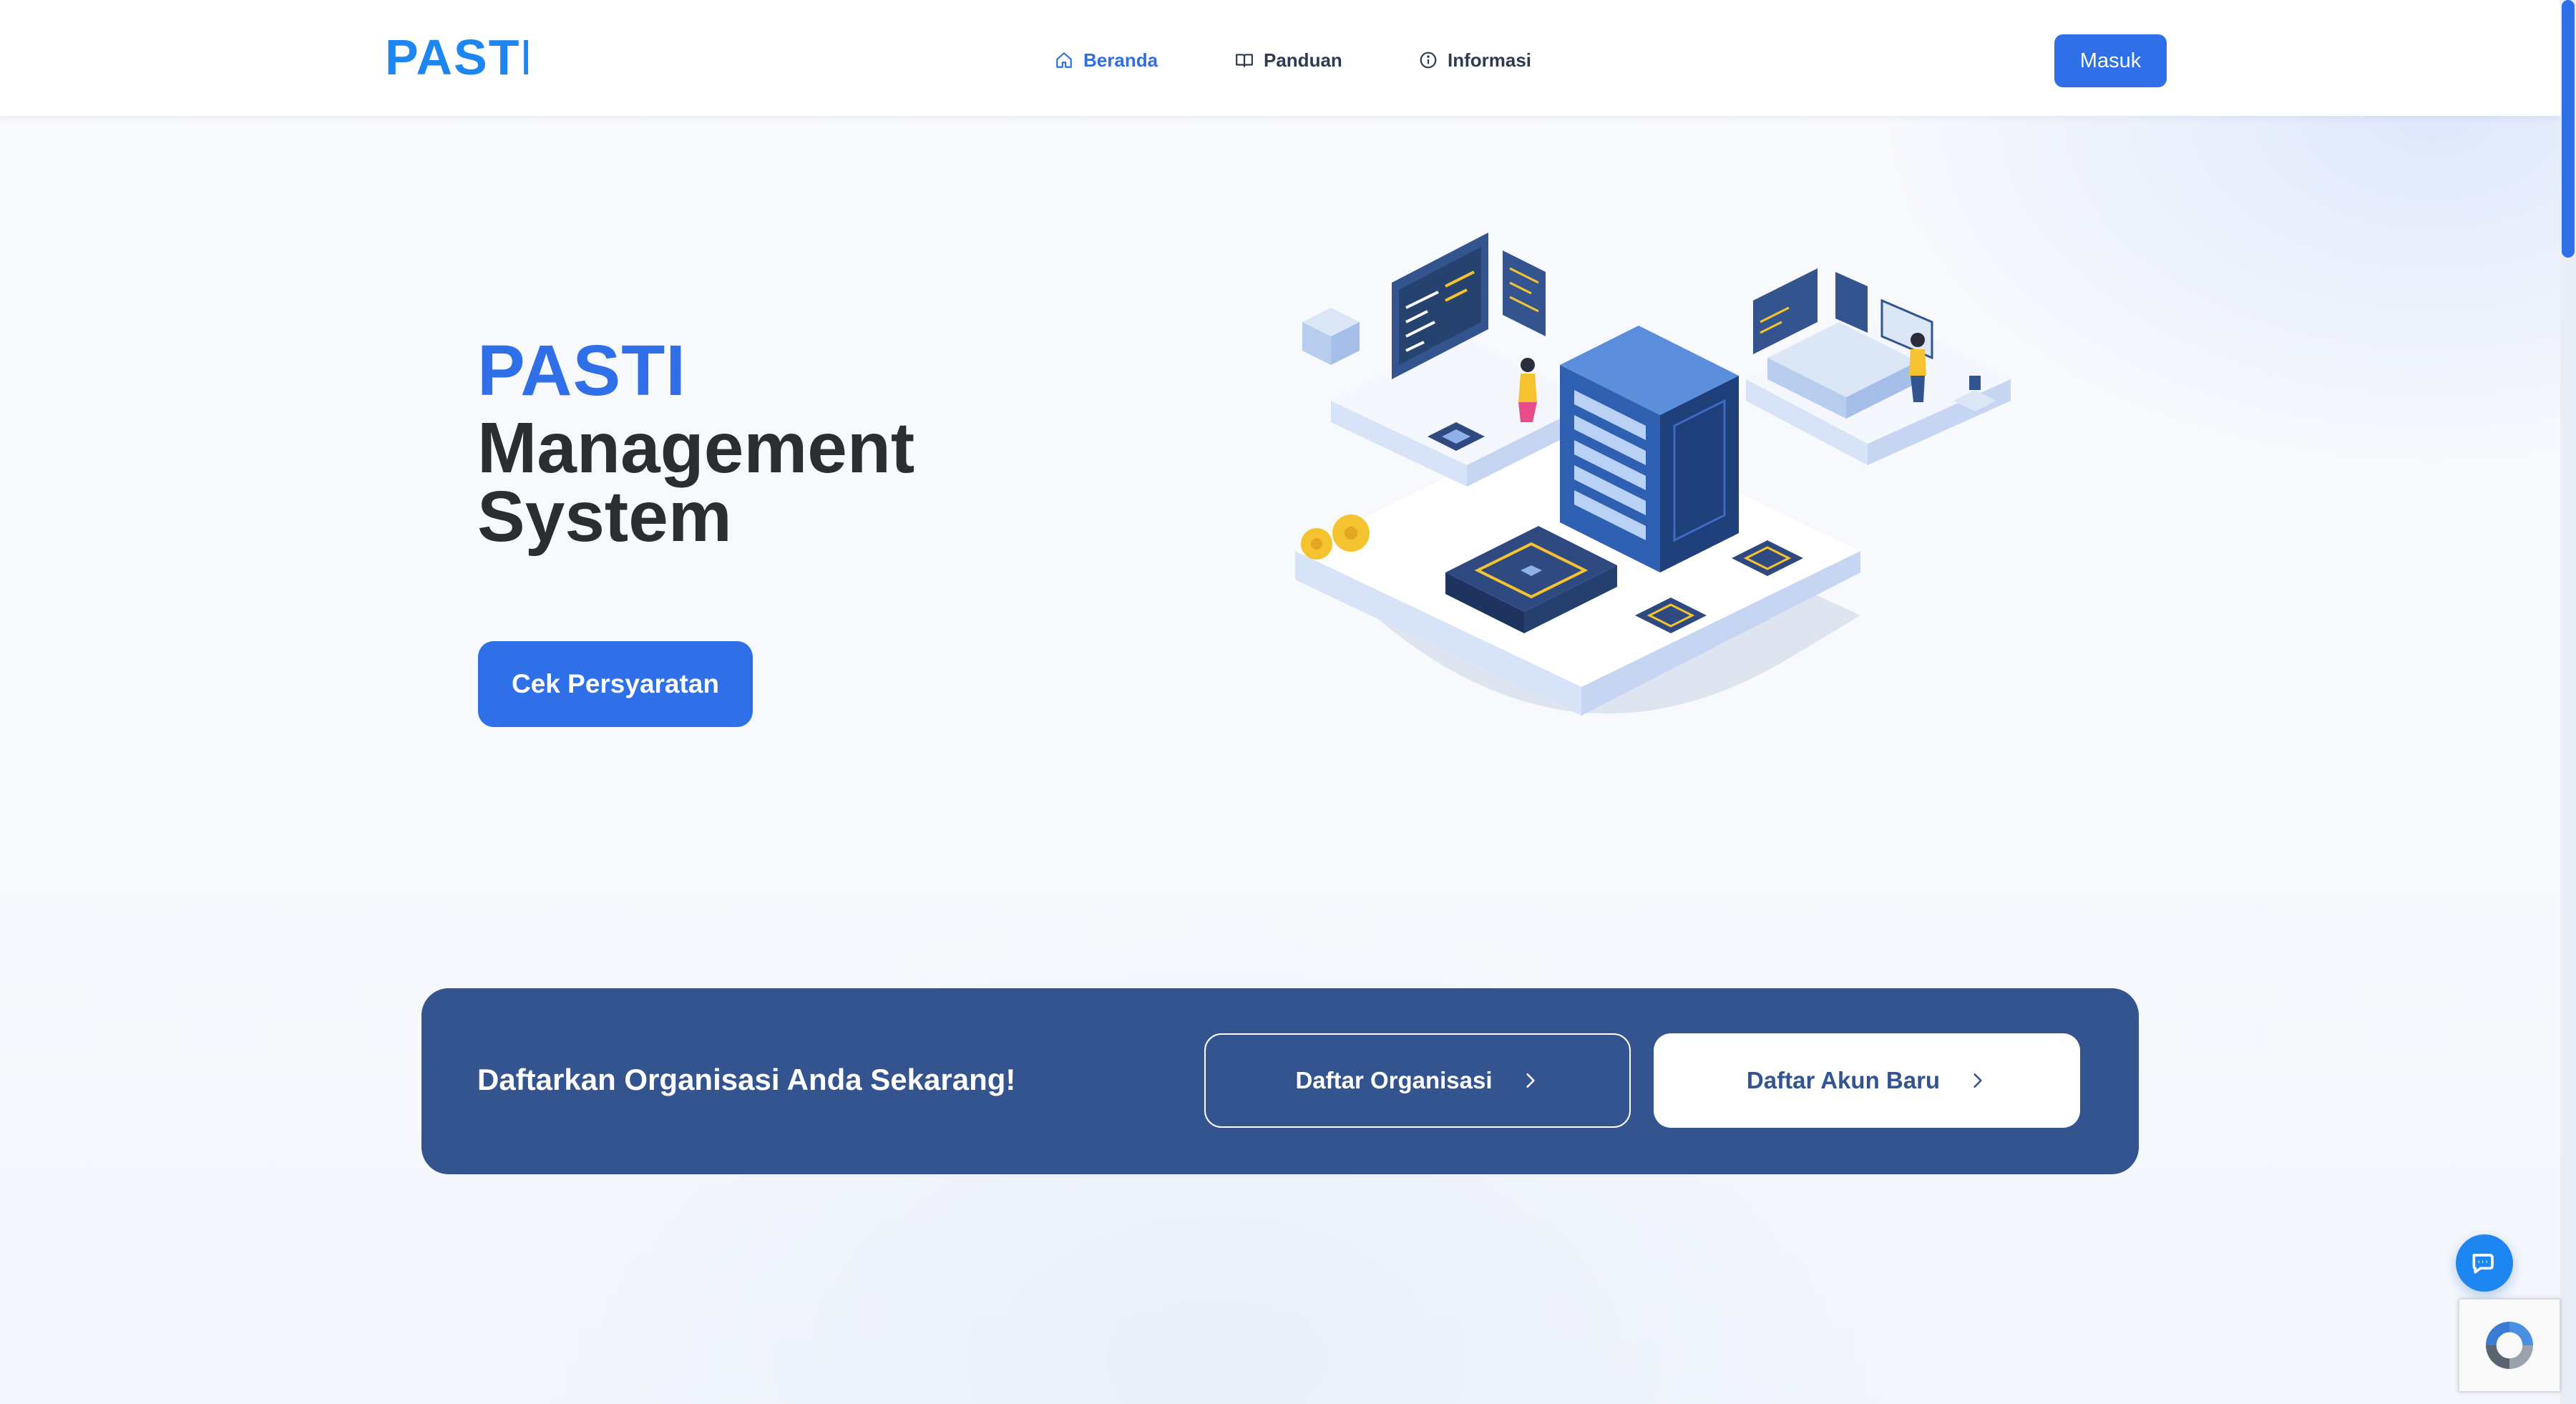  I want to click on nav-item-beranda: Beranda, so click(1106, 60).